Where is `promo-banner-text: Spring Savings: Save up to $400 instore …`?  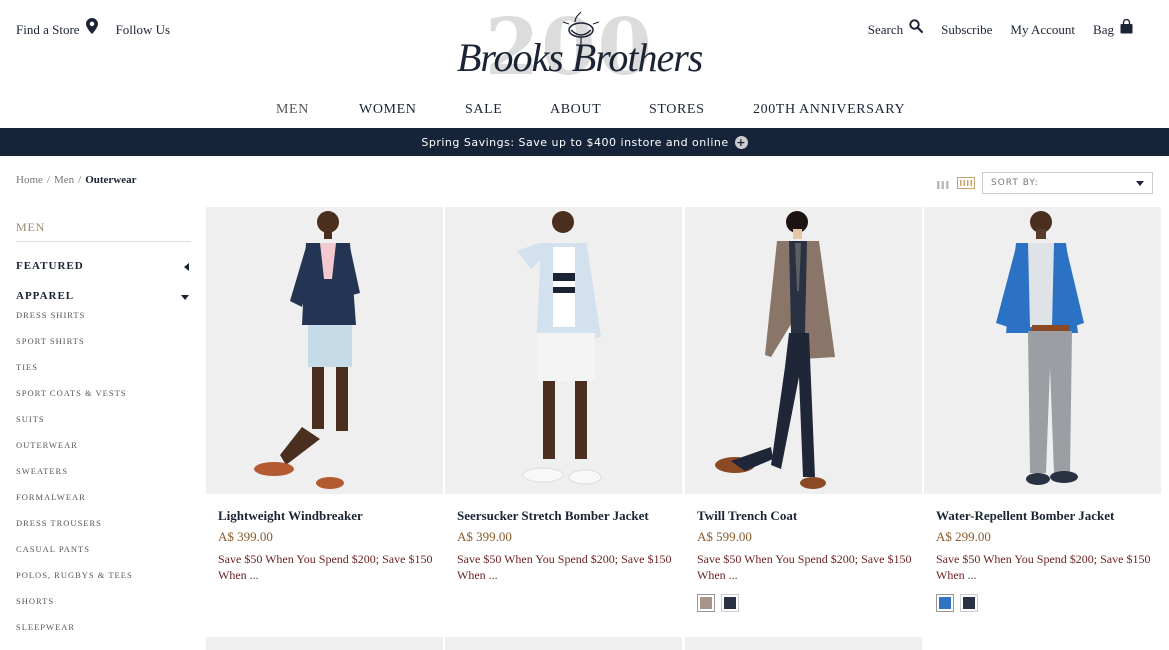
promo-banner-text: Spring Savings: Save up to $400 instore … is located at coordinates (575, 142).